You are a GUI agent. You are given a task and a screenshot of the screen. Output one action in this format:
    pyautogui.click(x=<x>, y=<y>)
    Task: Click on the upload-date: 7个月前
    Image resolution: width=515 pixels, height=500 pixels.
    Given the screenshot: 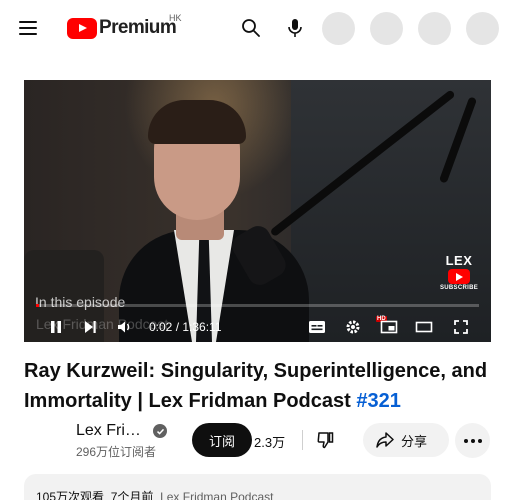 What is the action you would take?
    pyautogui.click(x=132, y=495)
    